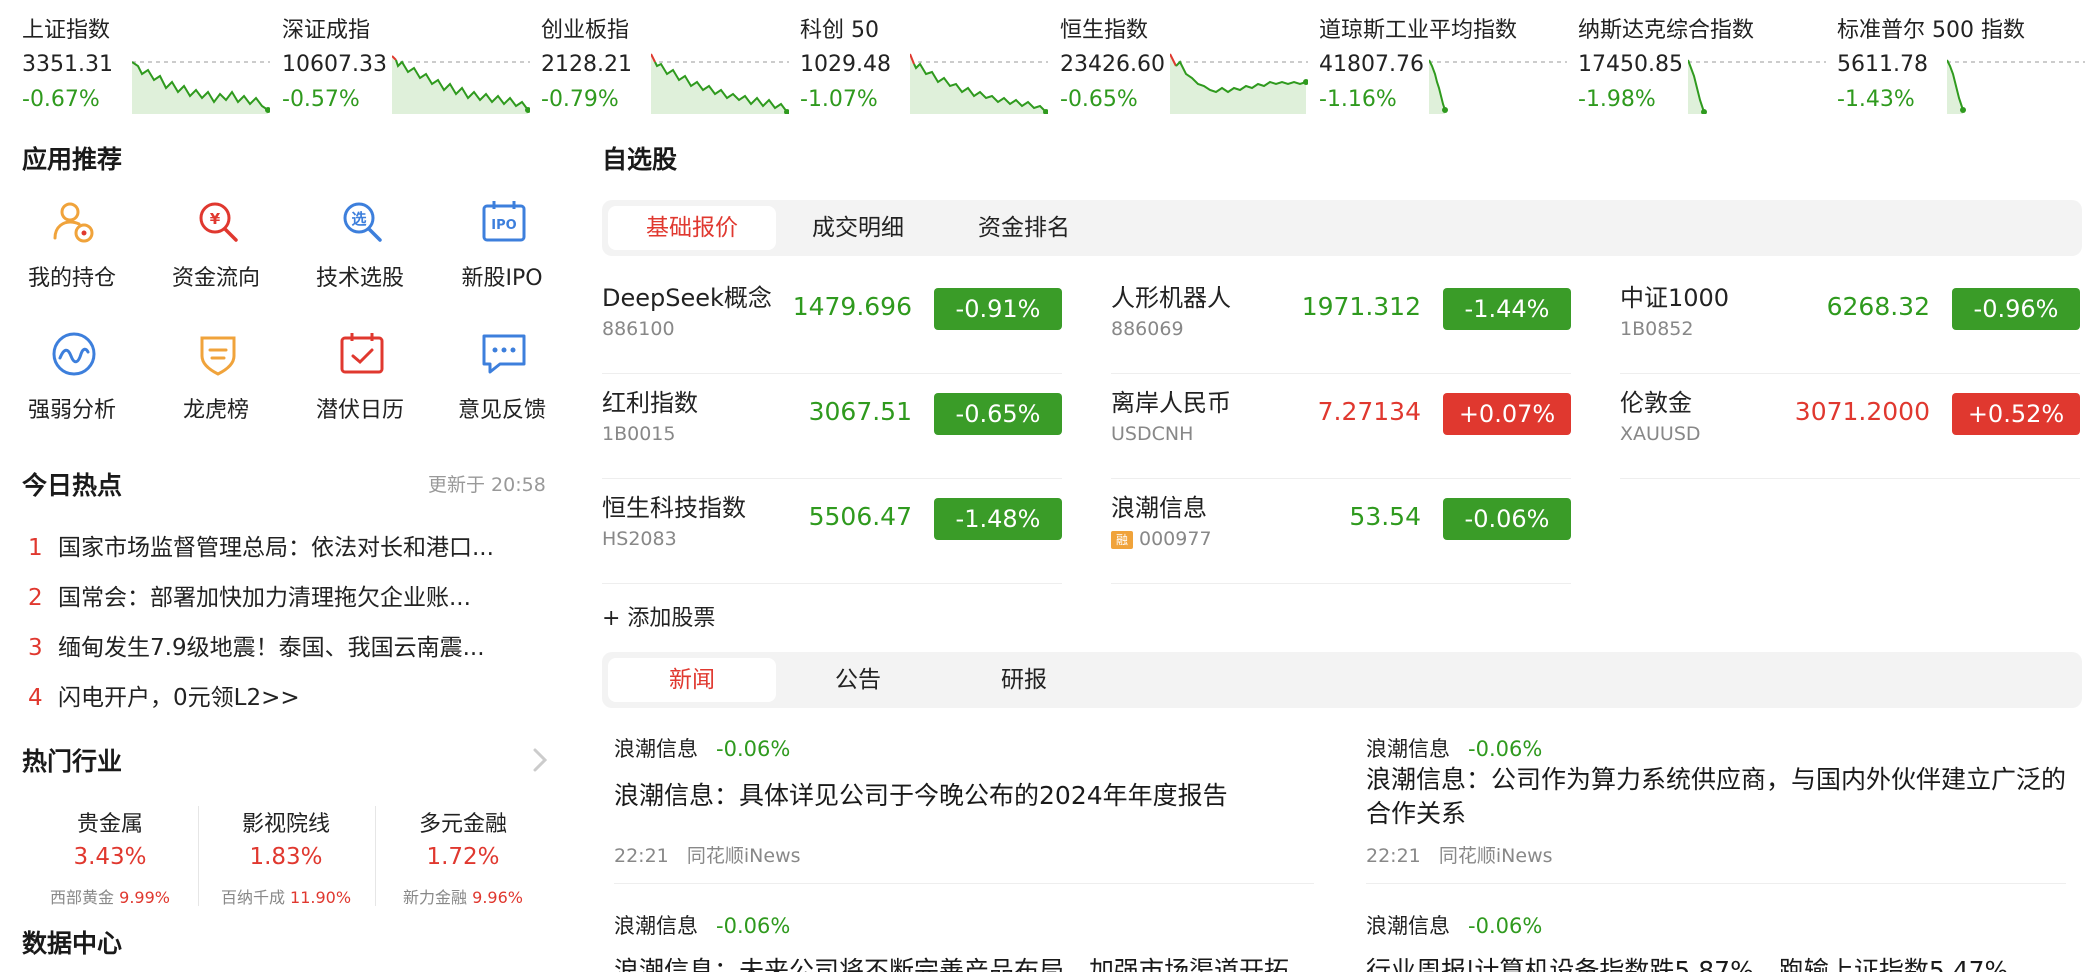 This screenshot has height=972, width=2086. What do you see at coordinates (502, 385) in the screenshot?
I see `app-feedback: 意见反馈` at bounding box center [502, 385].